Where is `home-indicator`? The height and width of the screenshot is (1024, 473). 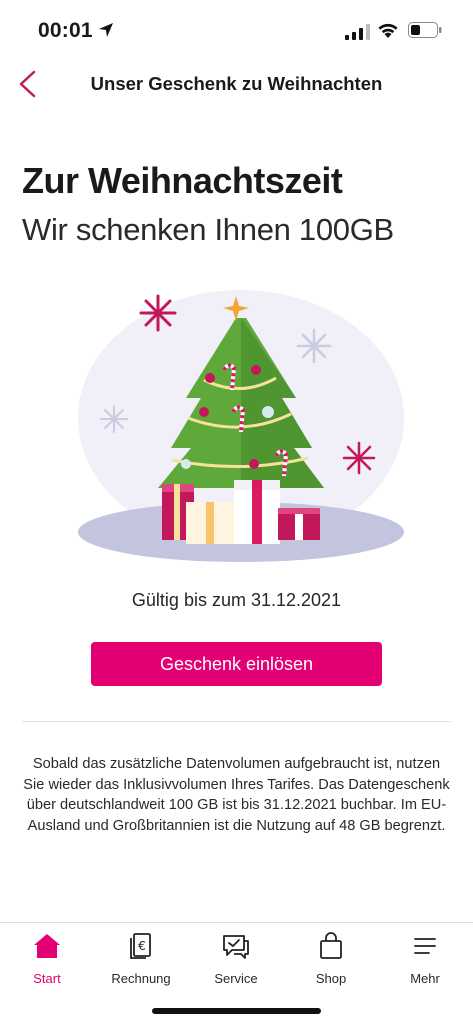 home-indicator is located at coordinates (236, 1011).